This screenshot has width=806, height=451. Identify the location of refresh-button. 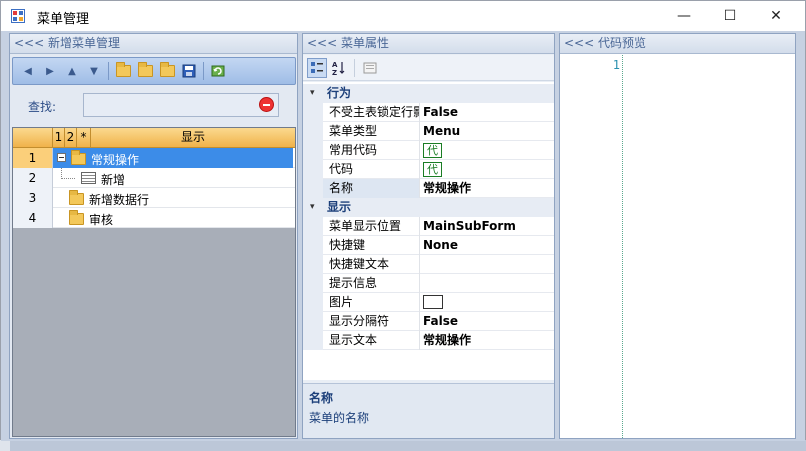
(218, 71).